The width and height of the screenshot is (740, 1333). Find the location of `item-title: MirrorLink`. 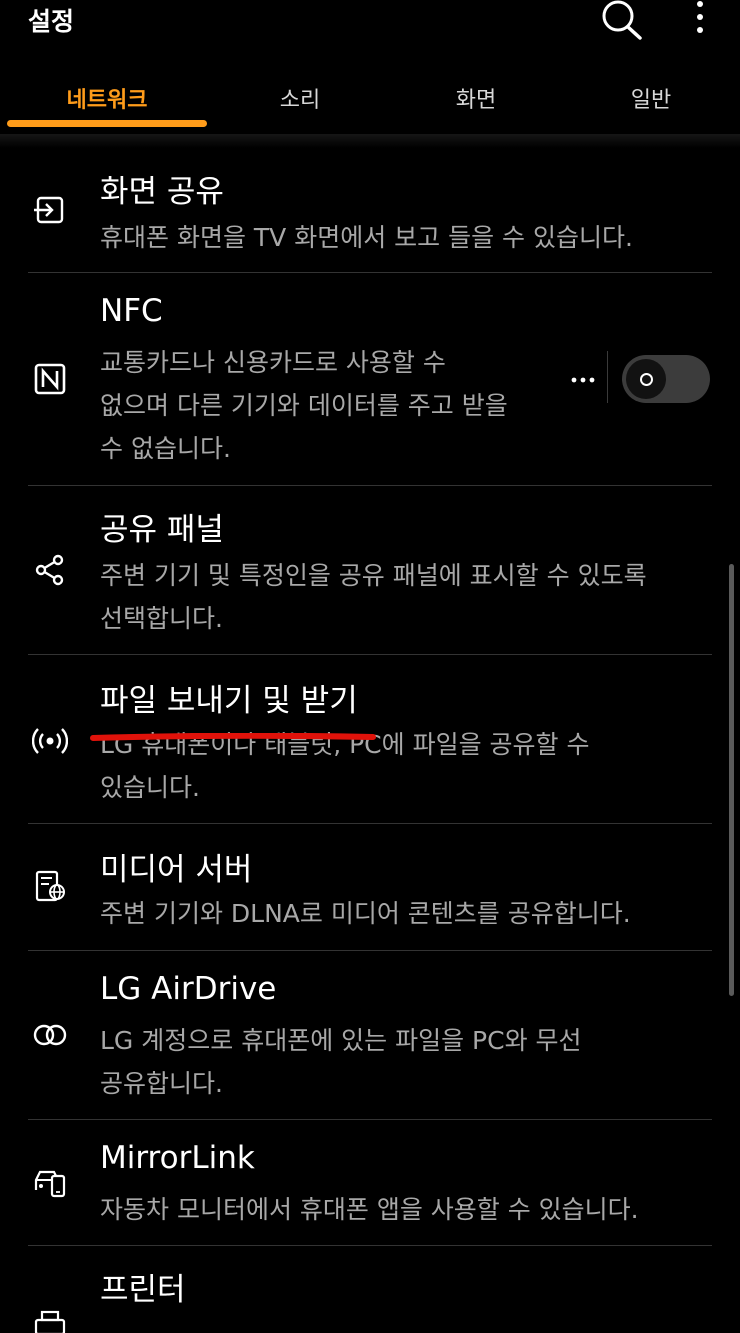

item-title: MirrorLink is located at coordinates (177, 1158).